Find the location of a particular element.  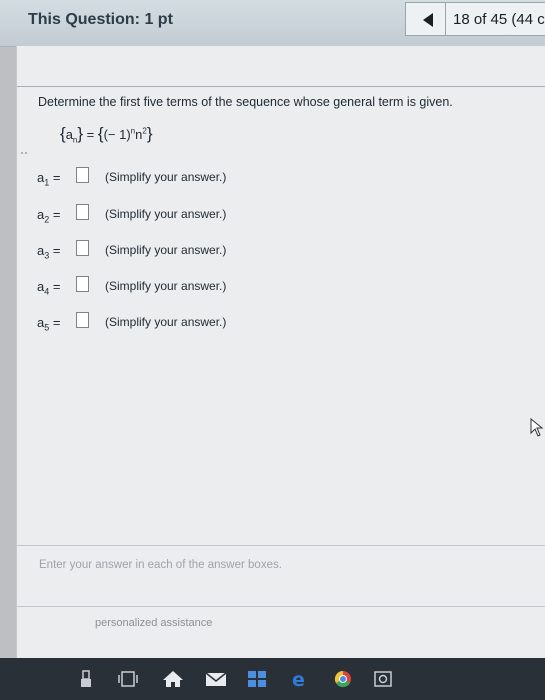

svg-text: e is located at coordinates (298, 679).